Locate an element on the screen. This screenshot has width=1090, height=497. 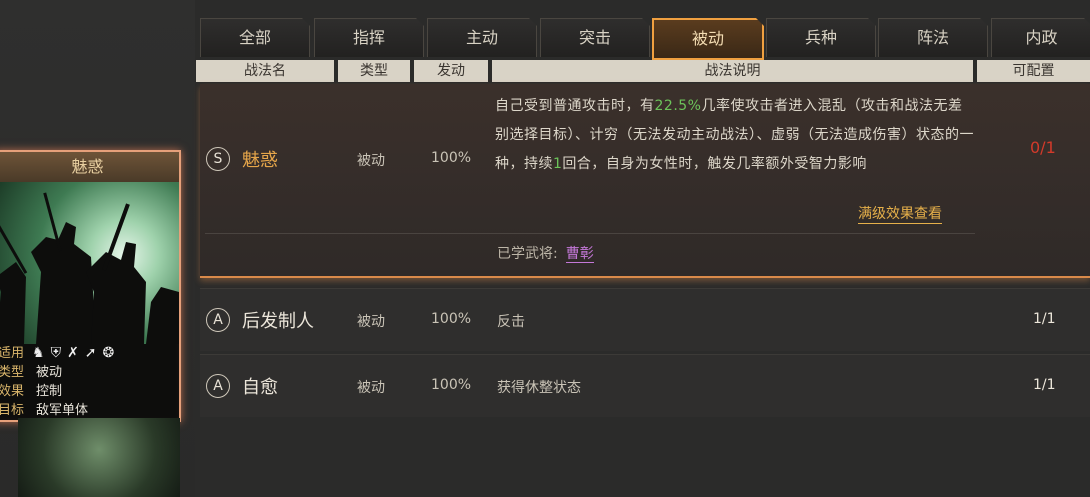
category-tabs: 全部 指挥 主动 突击 被动 兵种 阵法 内政 is located at coordinates (645, 37).